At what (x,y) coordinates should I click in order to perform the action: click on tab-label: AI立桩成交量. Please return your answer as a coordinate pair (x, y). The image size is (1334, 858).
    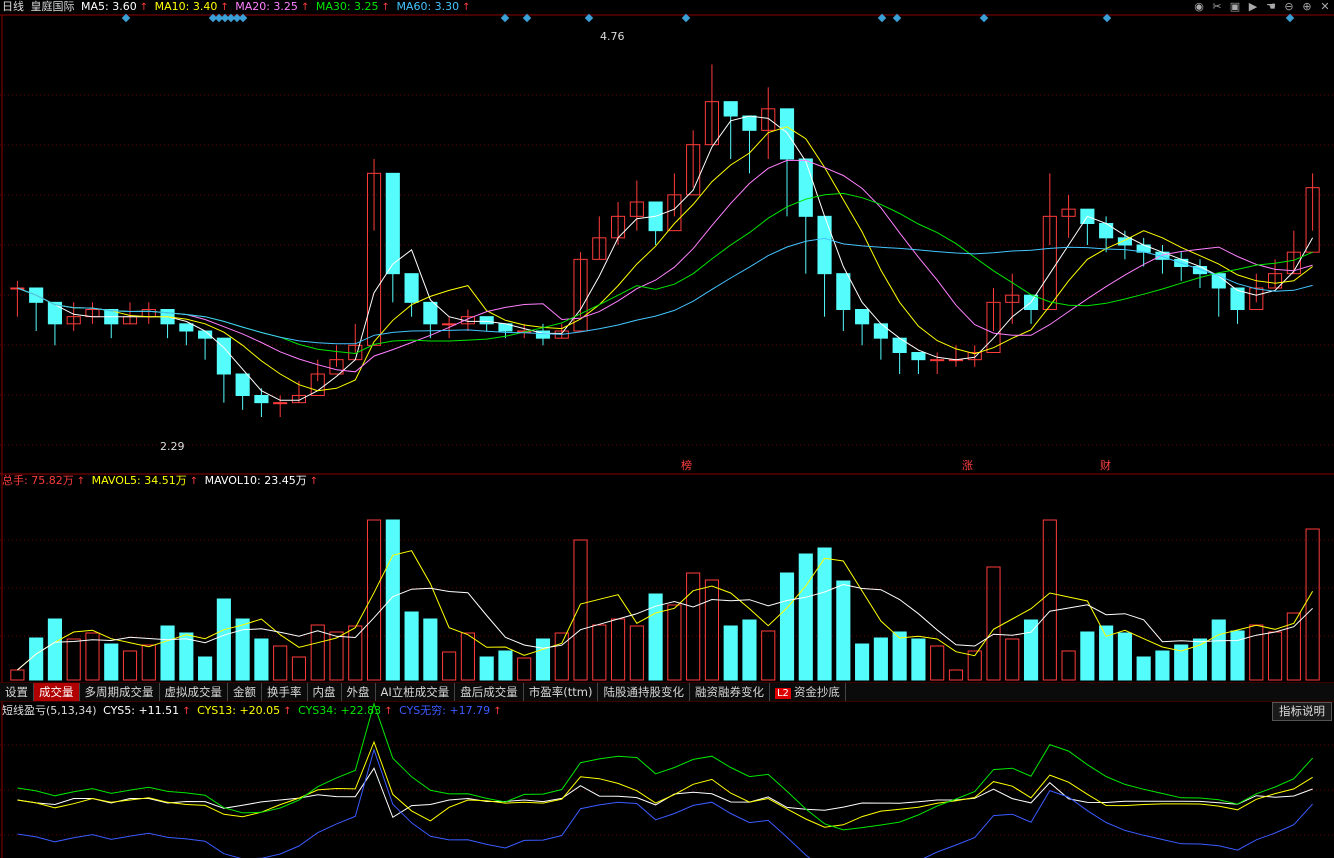
    Looking at the image, I should click on (415, 692).